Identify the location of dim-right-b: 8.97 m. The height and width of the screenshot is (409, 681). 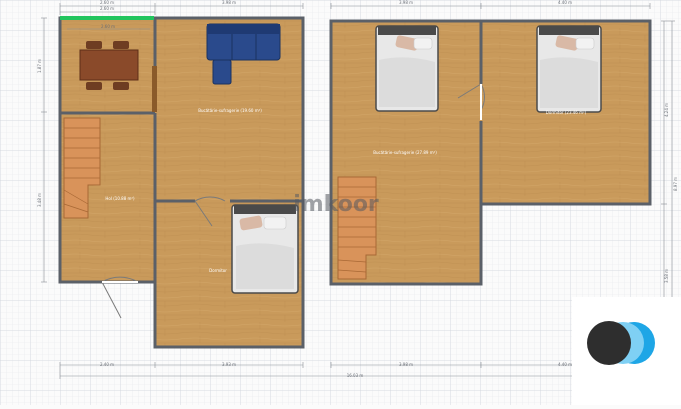
(675, 184).